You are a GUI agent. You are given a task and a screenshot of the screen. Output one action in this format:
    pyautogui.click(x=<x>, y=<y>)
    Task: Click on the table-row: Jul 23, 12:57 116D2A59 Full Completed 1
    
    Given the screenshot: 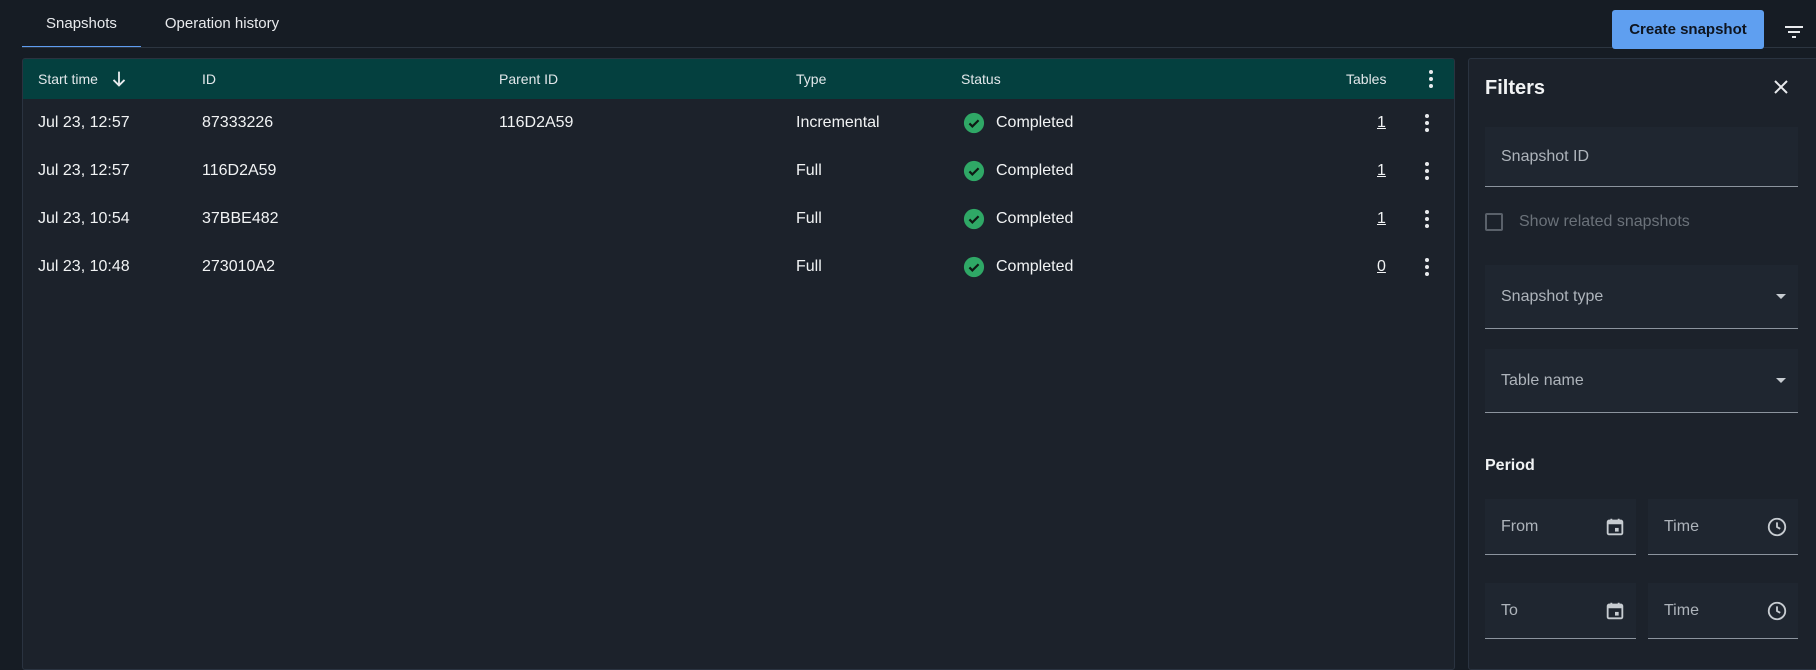 What is the action you would take?
    pyautogui.click(x=738, y=171)
    